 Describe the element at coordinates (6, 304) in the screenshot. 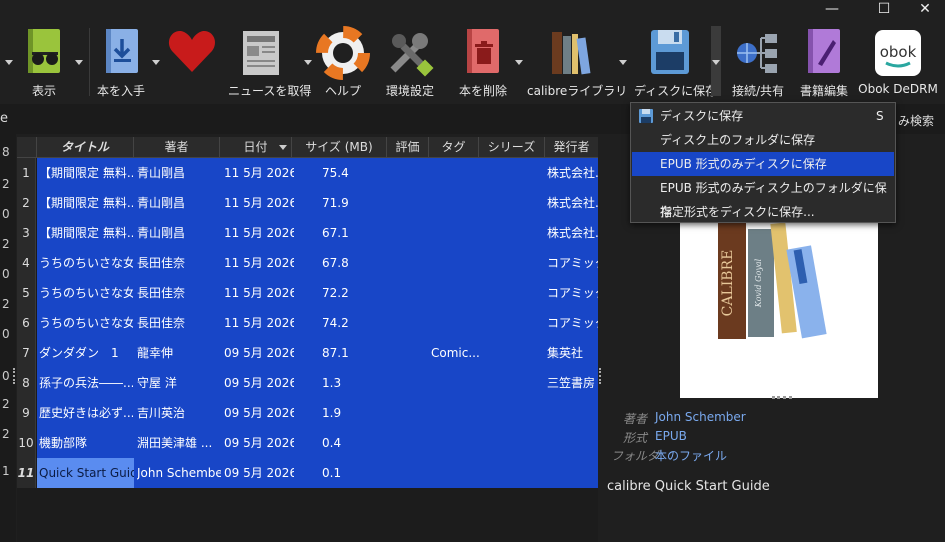

I see `count-text: 2` at that location.